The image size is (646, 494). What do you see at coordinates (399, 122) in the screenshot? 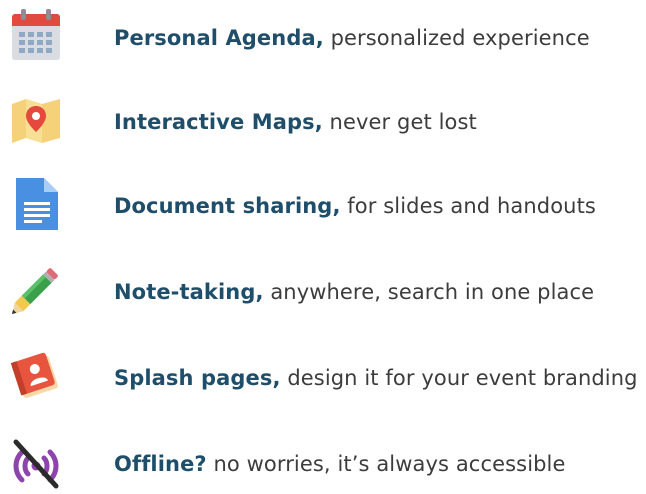
I see `feature-detail: never get lost` at bounding box center [399, 122].